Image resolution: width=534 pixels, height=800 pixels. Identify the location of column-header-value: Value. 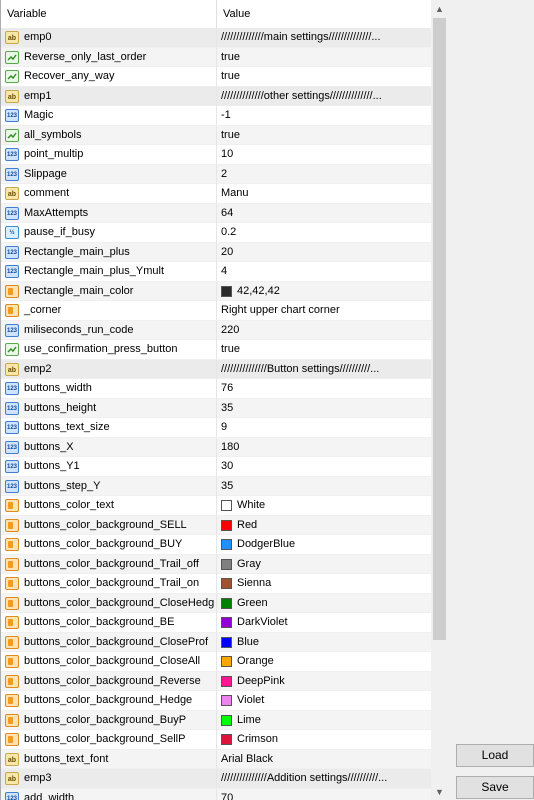
(324, 14).